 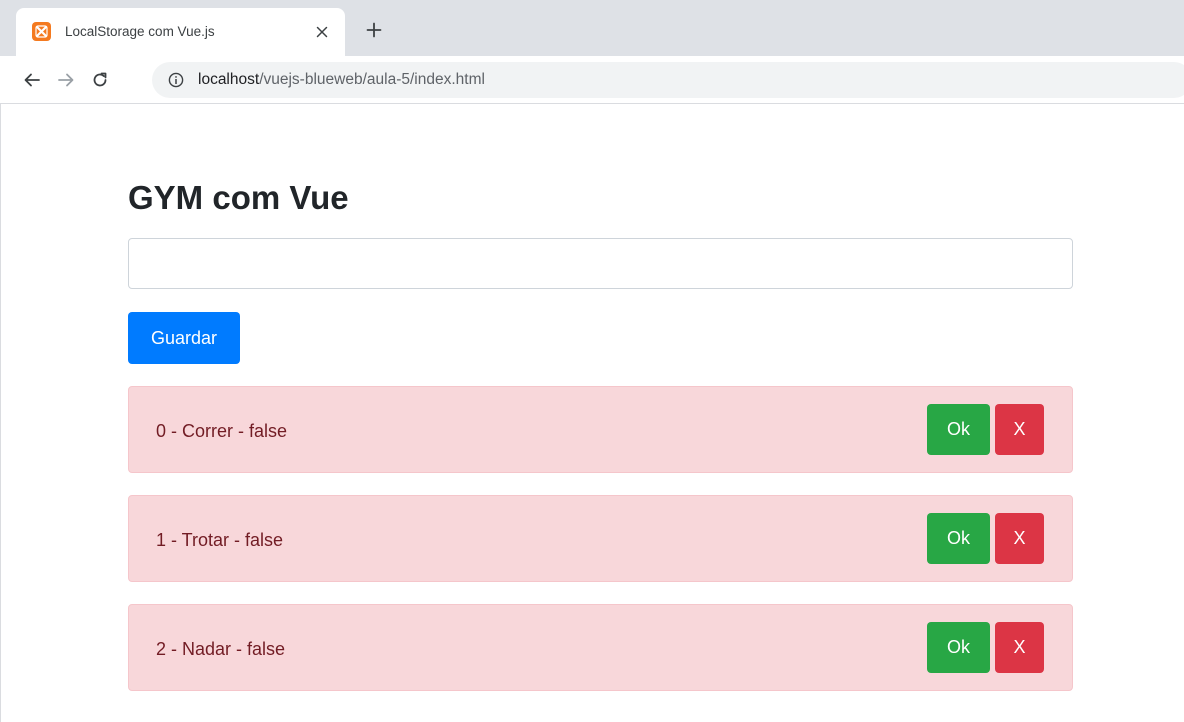 What do you see at coordinates (229, 79) in the screenshot?
I see `url-host: localhost` at bounding box center [229, 79].